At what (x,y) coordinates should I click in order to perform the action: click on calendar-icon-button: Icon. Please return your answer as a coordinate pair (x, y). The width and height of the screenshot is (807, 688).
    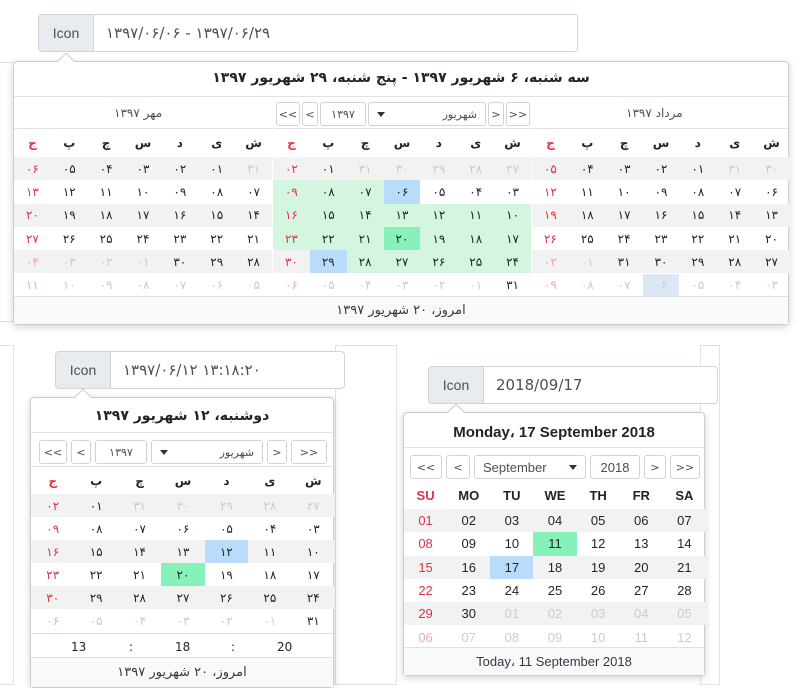
    Looking at the image, I should click on (66, 33).